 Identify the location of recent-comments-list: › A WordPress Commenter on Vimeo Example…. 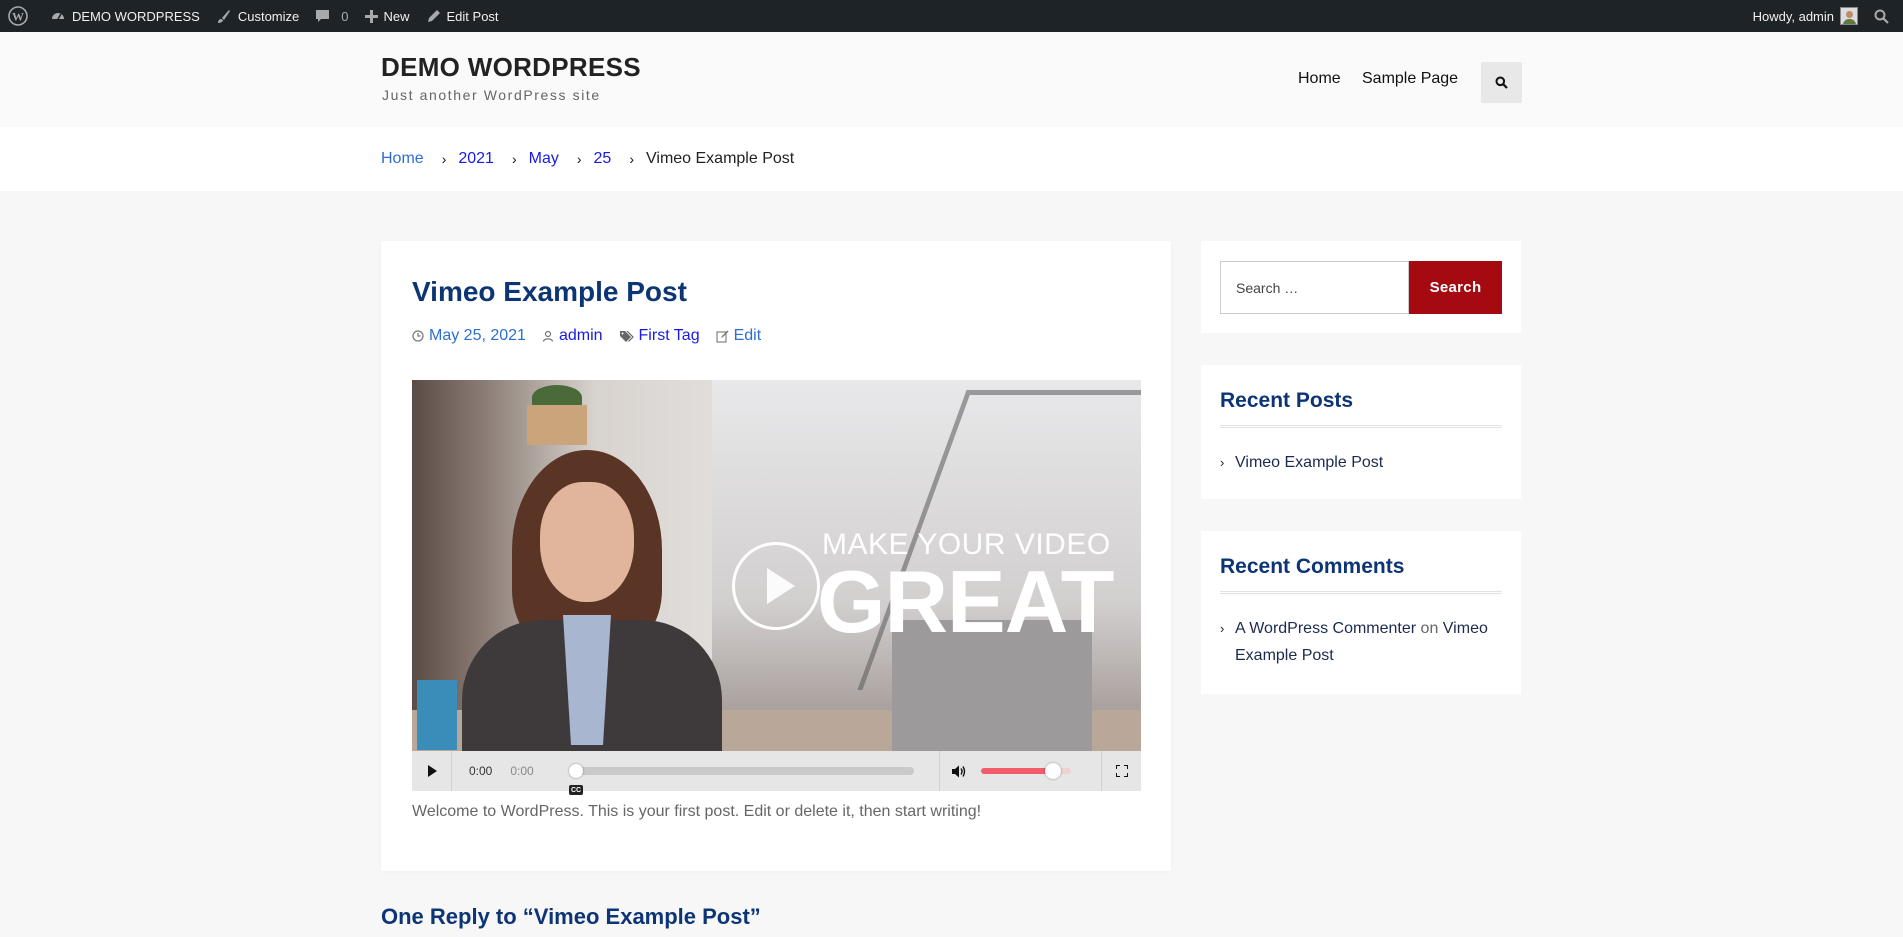
(1361, 642).